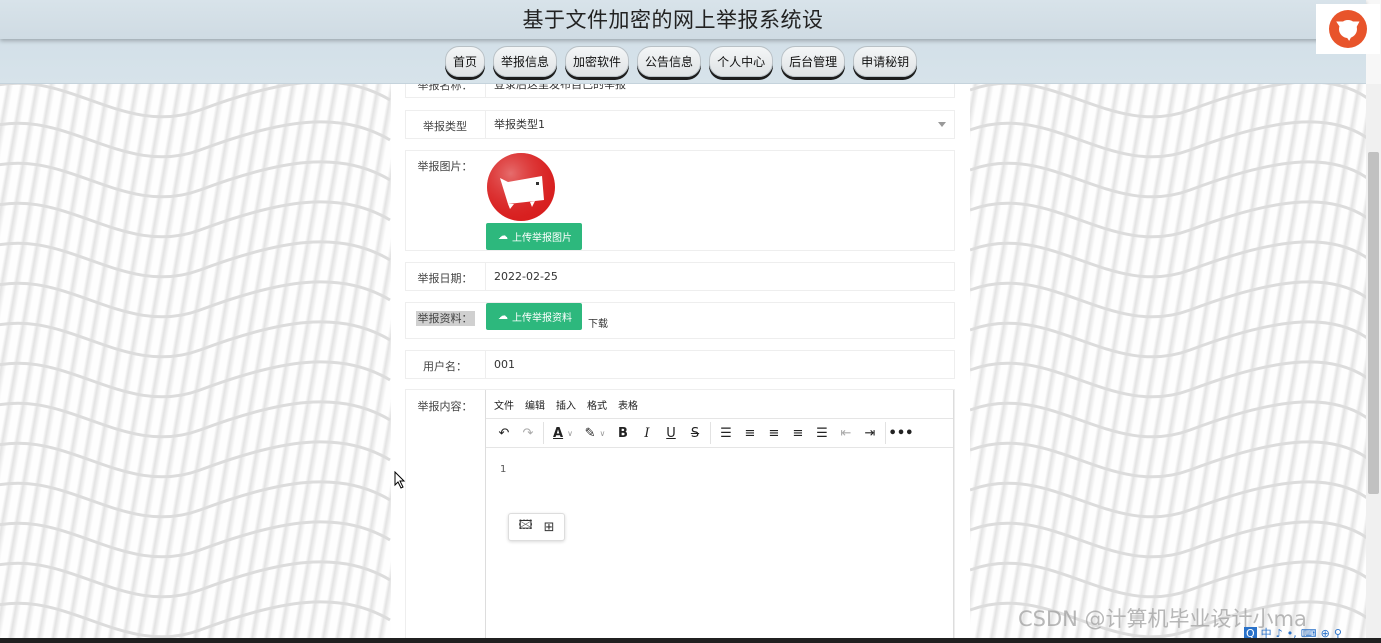  What do you see at coordinates (445, 126) in the screenshot?
I see `report-type-label: 举报类型` at bounding box center [445, 126].